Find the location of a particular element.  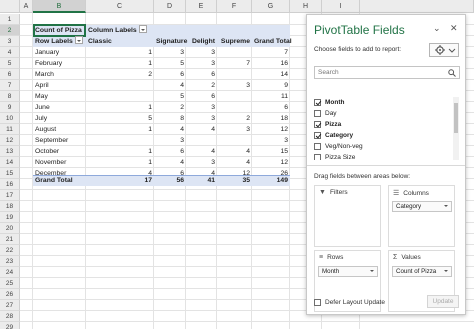

row-header-29: 29 is located at coordinates (10, 325).